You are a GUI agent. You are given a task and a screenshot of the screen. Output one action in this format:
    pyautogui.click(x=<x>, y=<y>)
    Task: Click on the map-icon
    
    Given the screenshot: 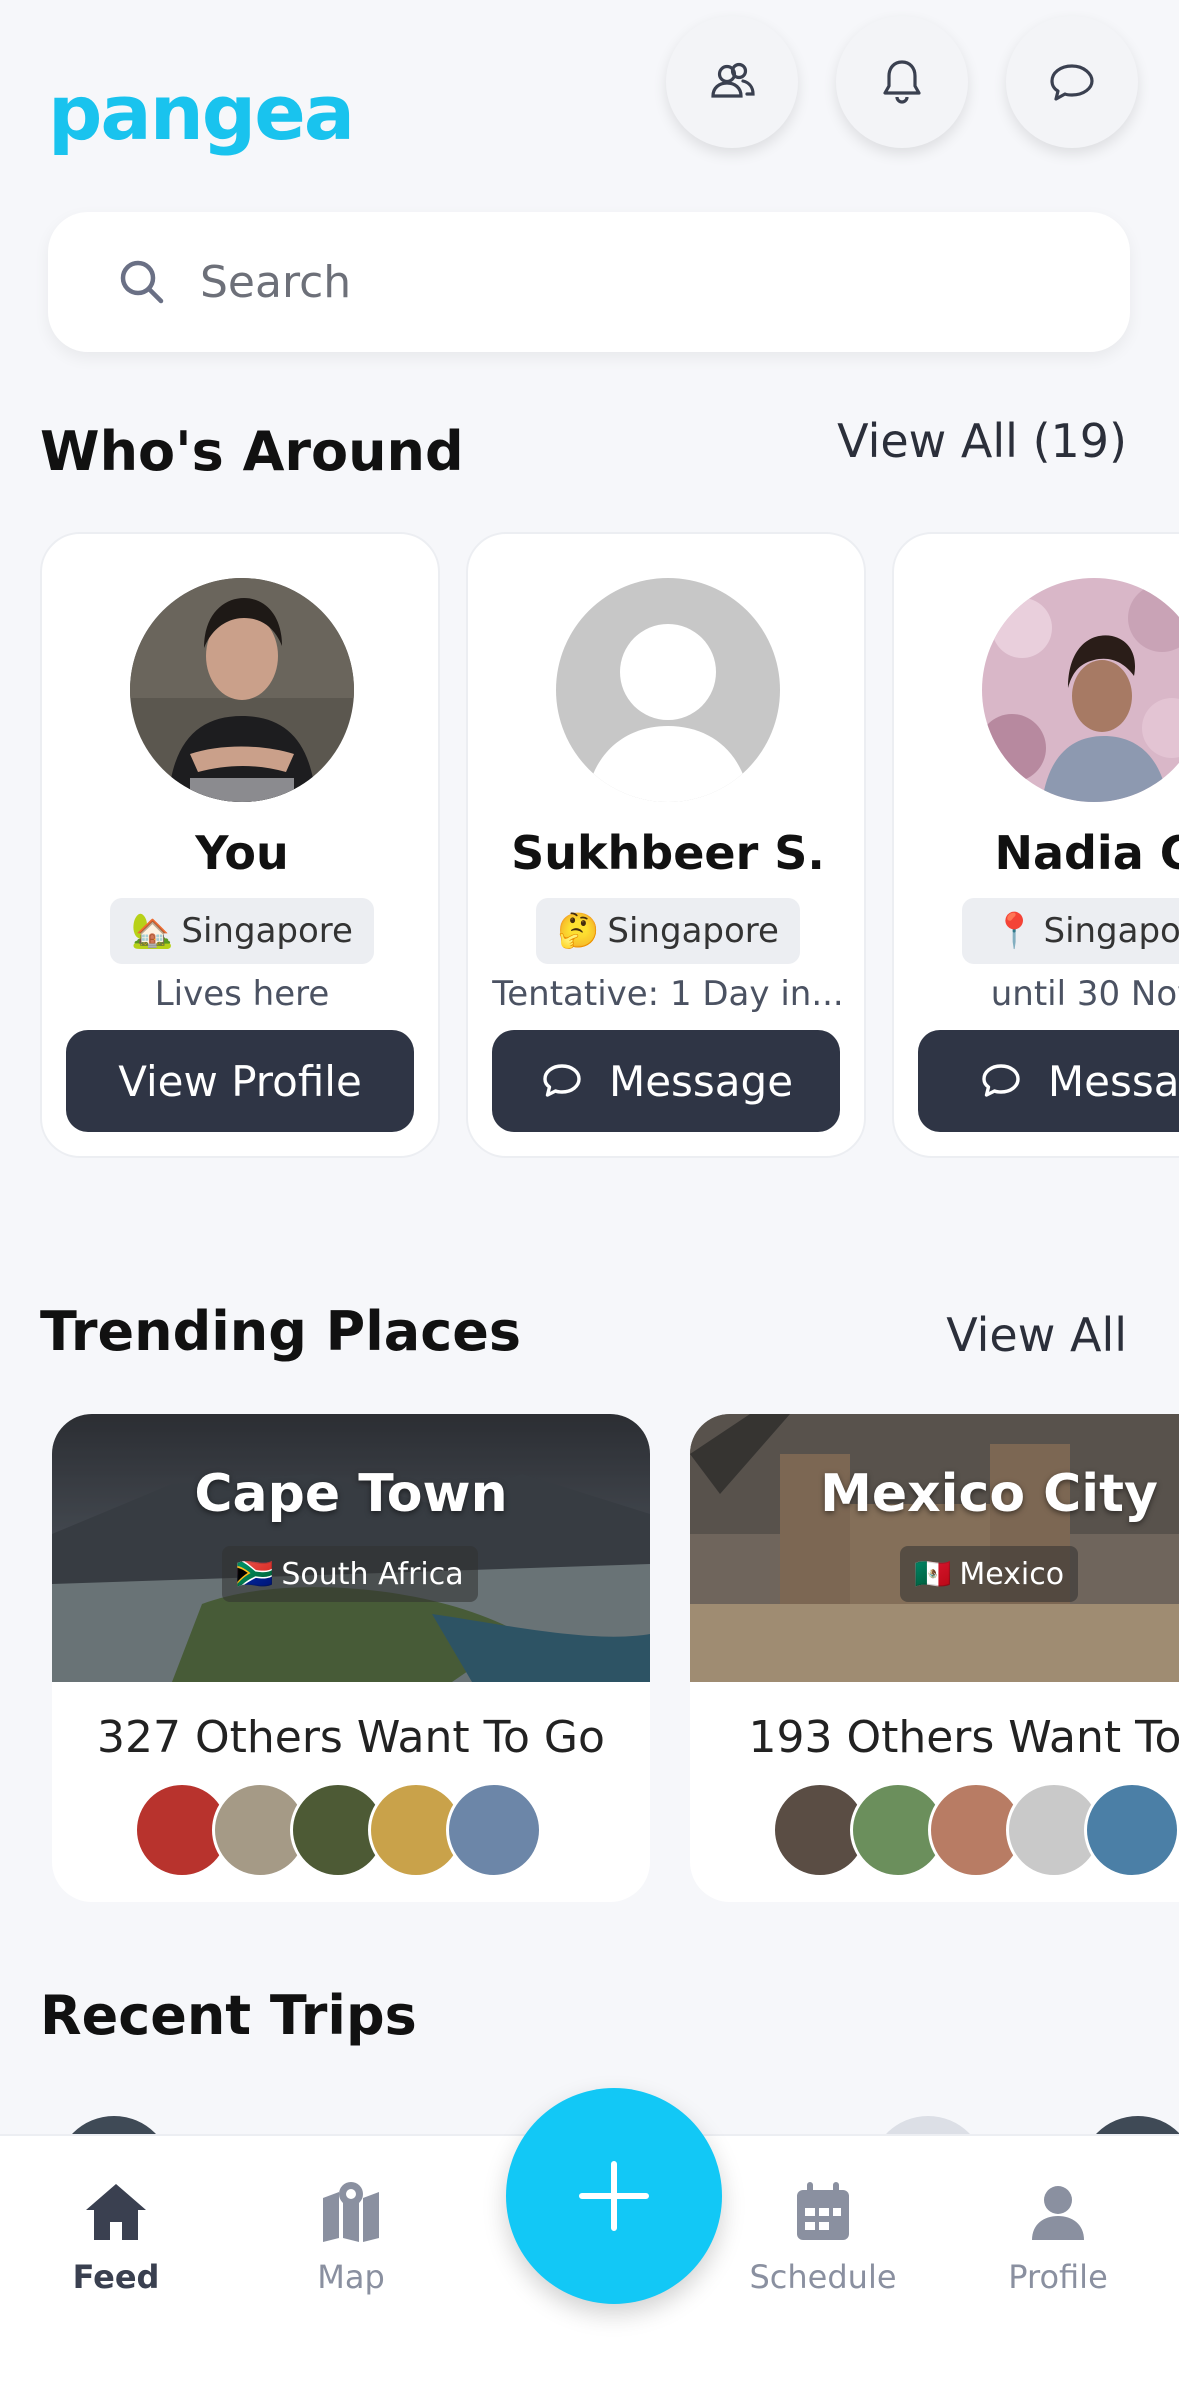 What is the action you would take?
    pyautogui.click(x=351, y=2212)
    